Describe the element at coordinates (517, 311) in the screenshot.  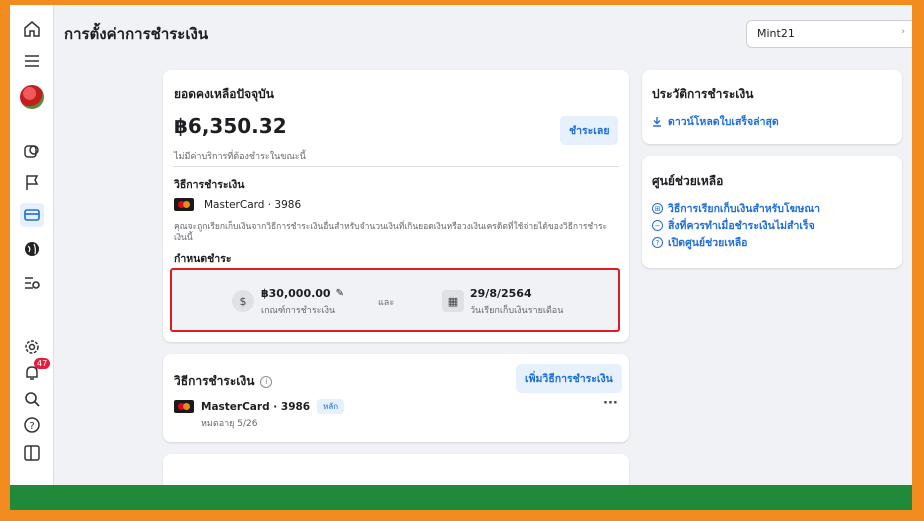
I see `billing-date-label: วันเรียกเก็บเงินรายเดือน` at that location.